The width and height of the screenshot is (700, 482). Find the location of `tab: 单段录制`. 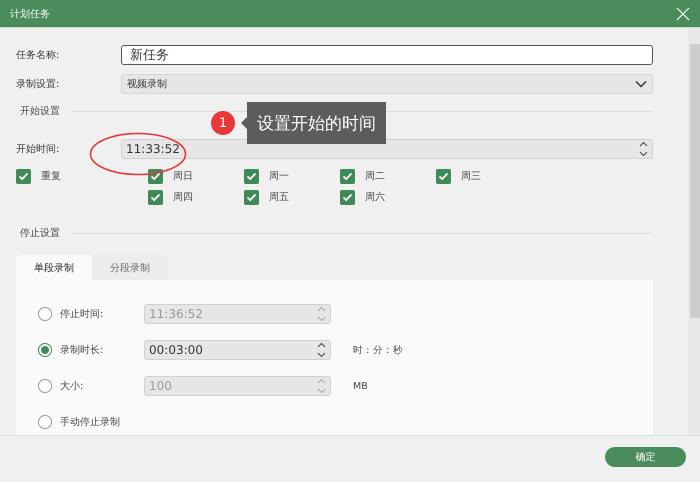

tab: 单段录制 is located at coordinates (54, 267).